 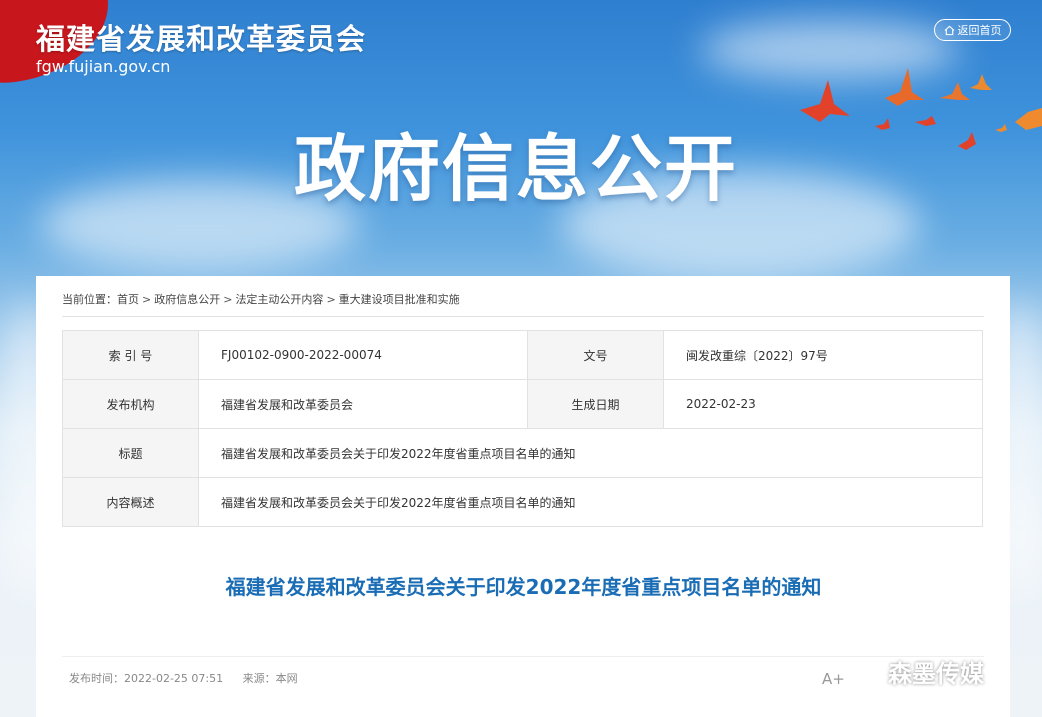 What do you see at coordinates (979, 30) in the screenshot?
I see `back-home-label: 返回首页` at bounding box center [979, 30].